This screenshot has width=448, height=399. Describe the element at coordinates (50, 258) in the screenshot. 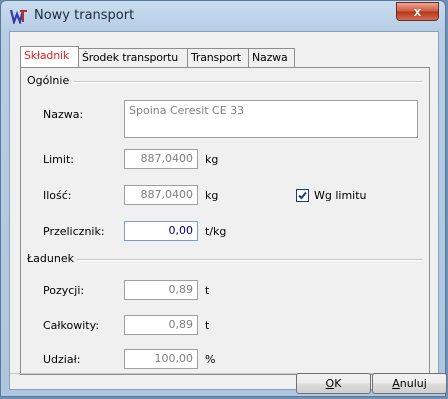

I see `section-cargo-header: Ładunek` at that location.